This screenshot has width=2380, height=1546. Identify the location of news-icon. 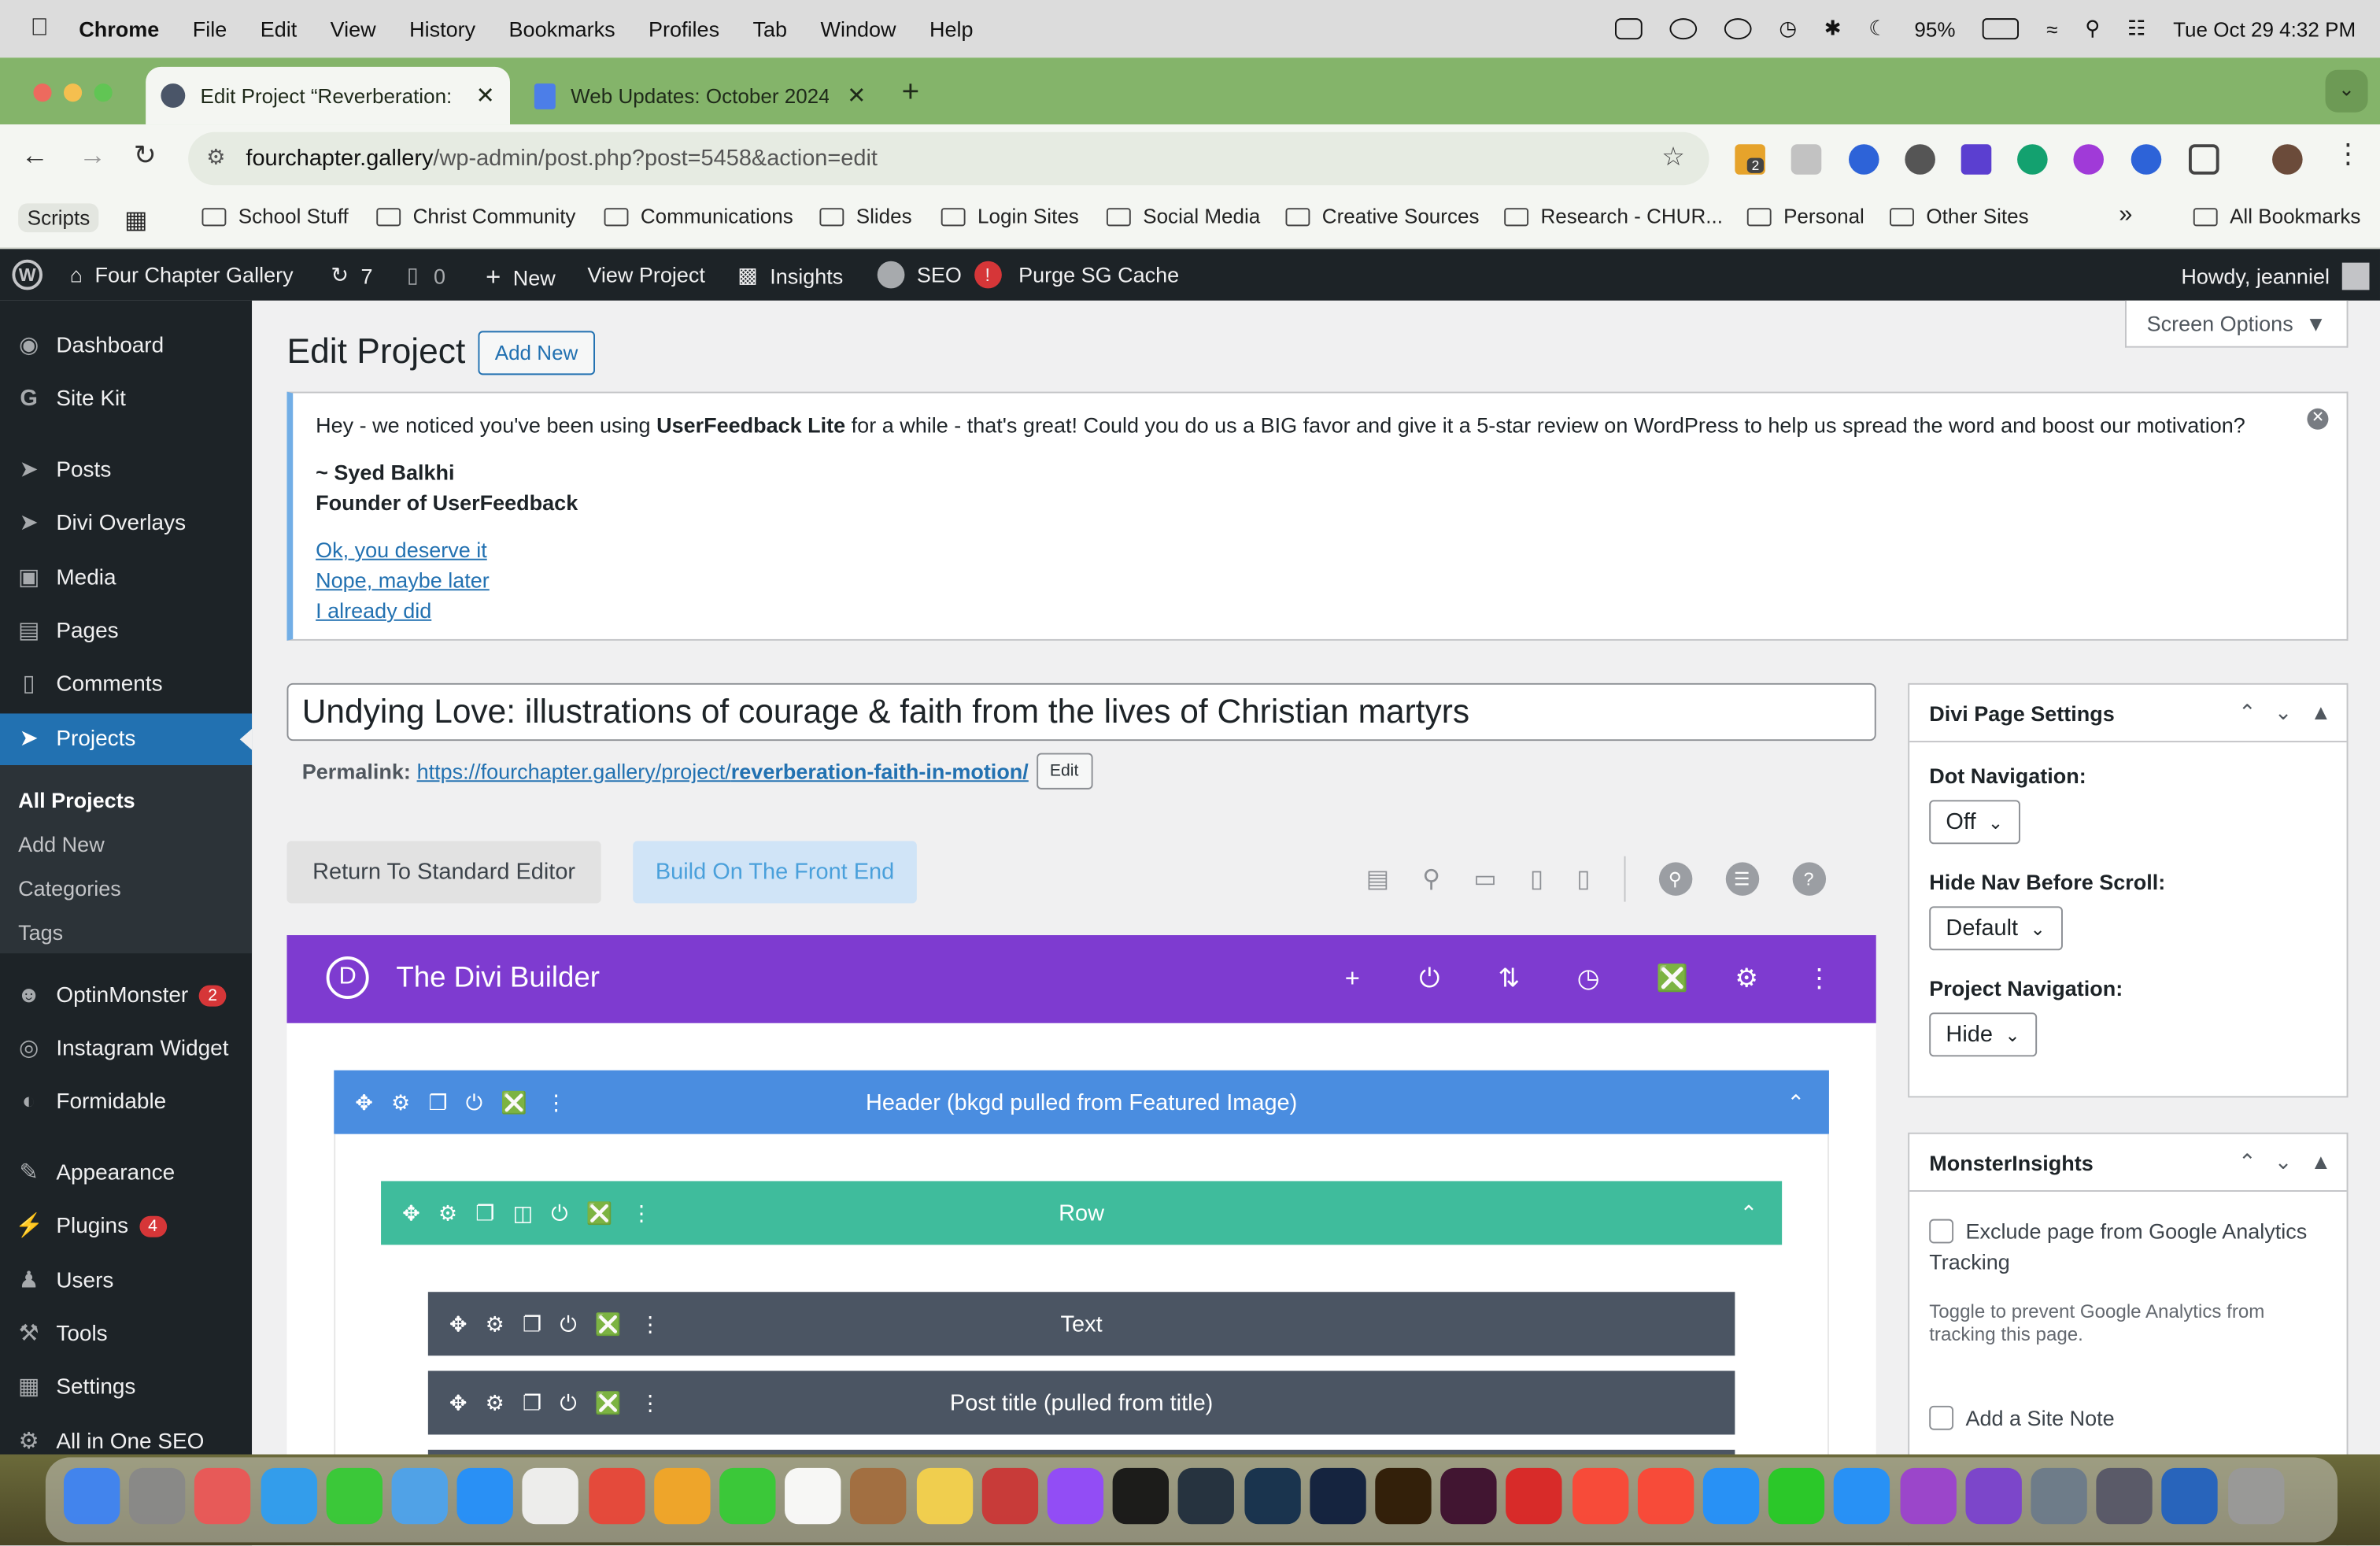
(1665, 1496).